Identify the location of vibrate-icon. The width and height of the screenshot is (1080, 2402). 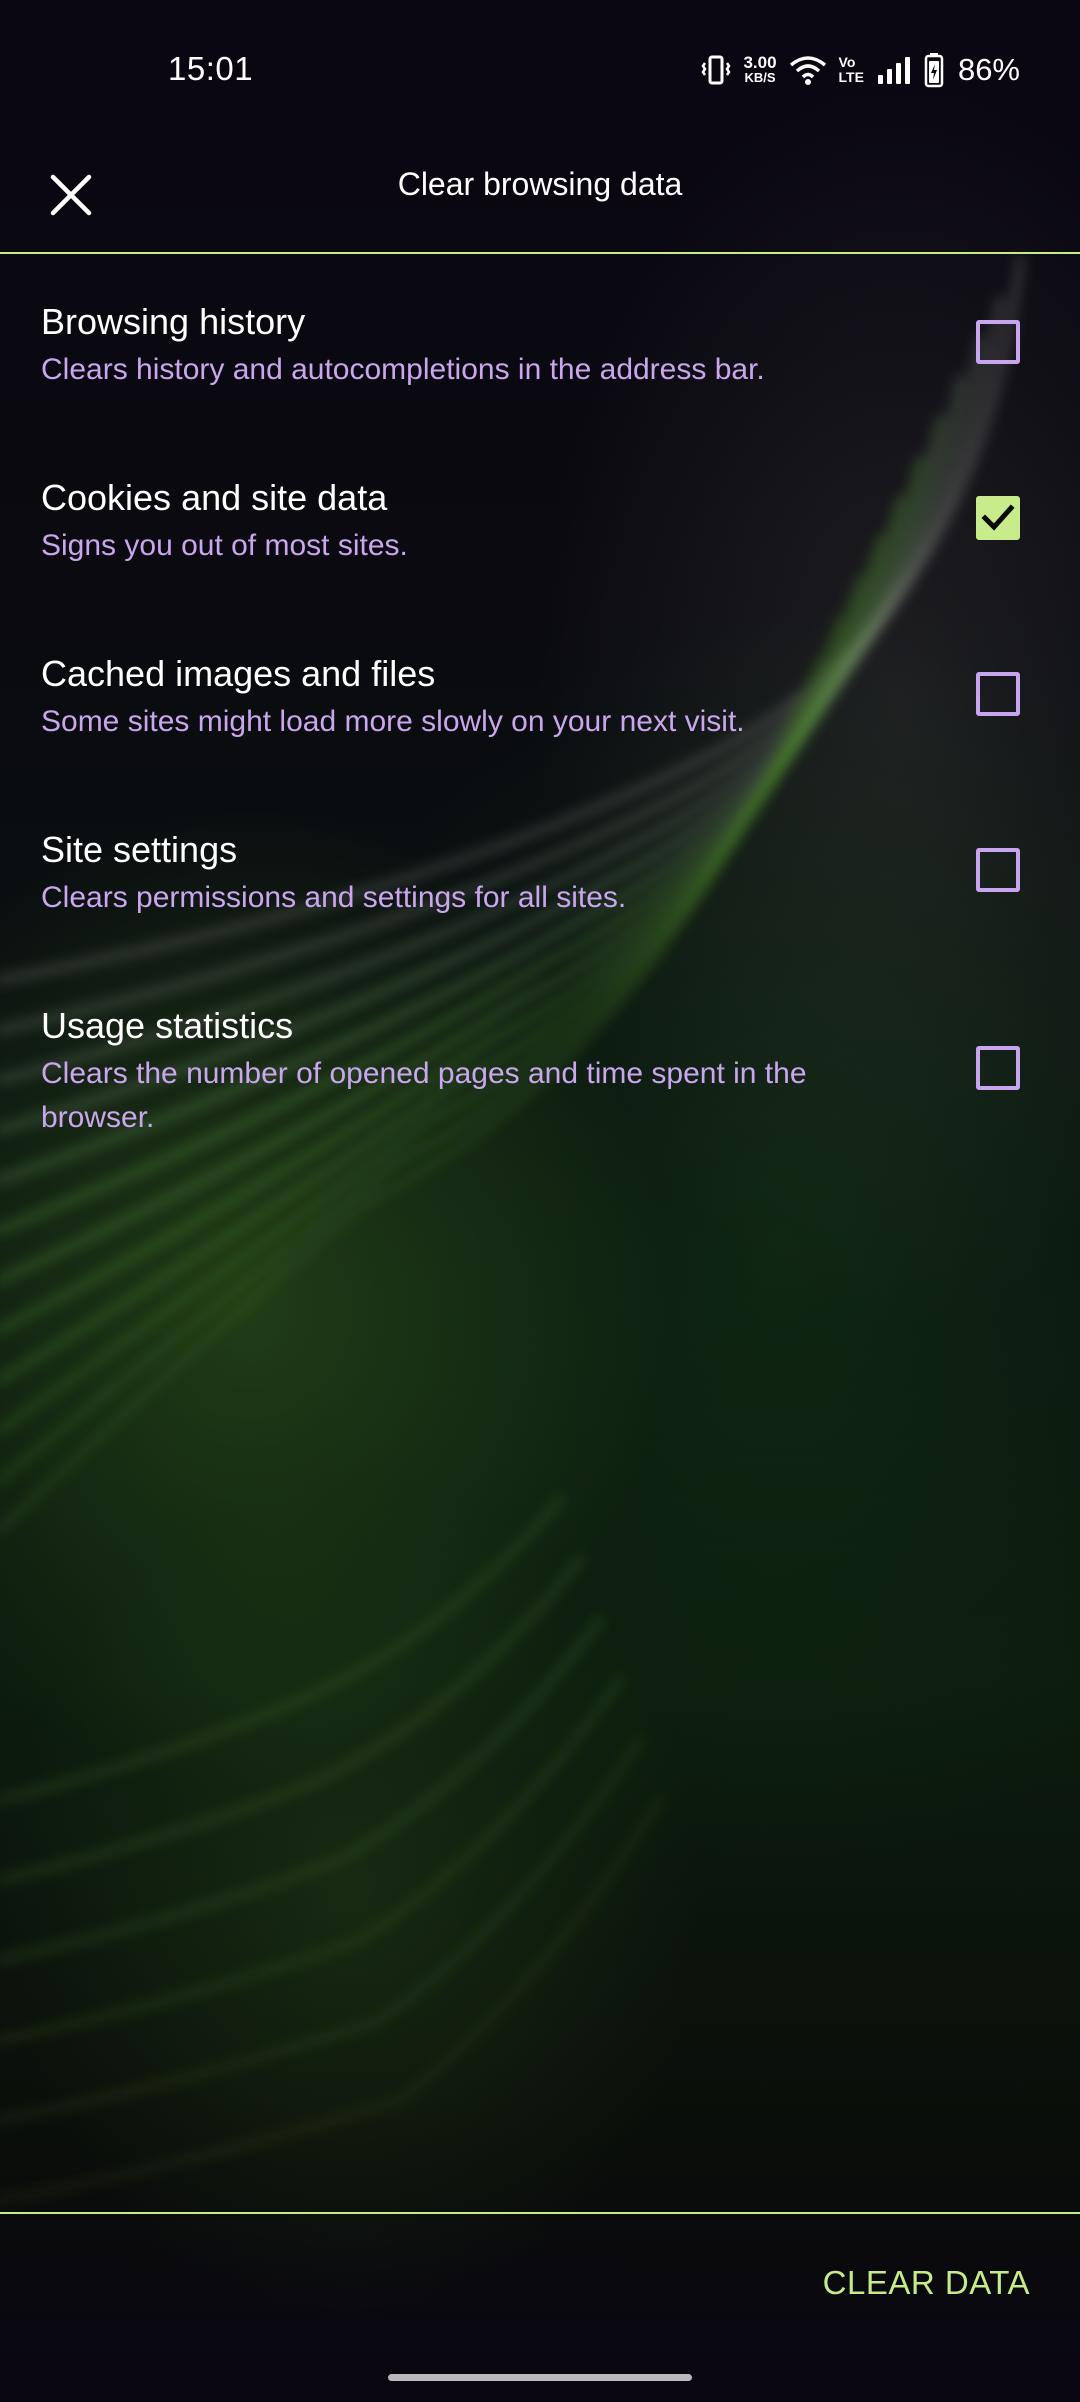
(716, 70).